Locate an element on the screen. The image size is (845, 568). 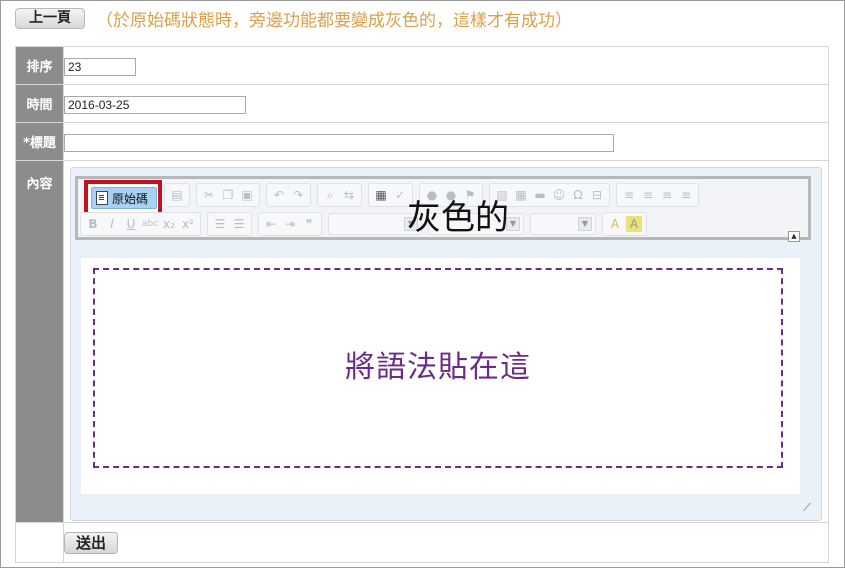
size-combo: ▼ is located at coordinates (563, 224).